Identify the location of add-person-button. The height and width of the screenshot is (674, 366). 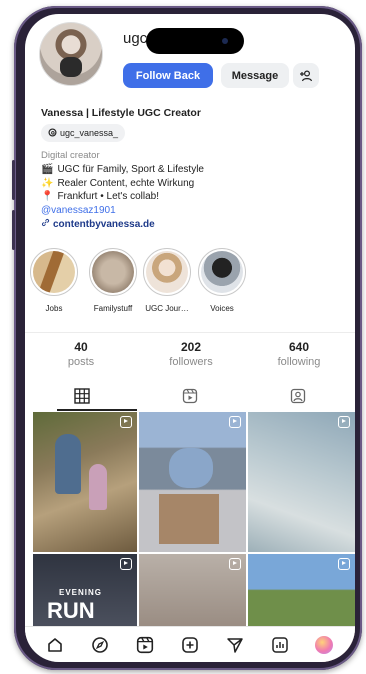
(306, 75).